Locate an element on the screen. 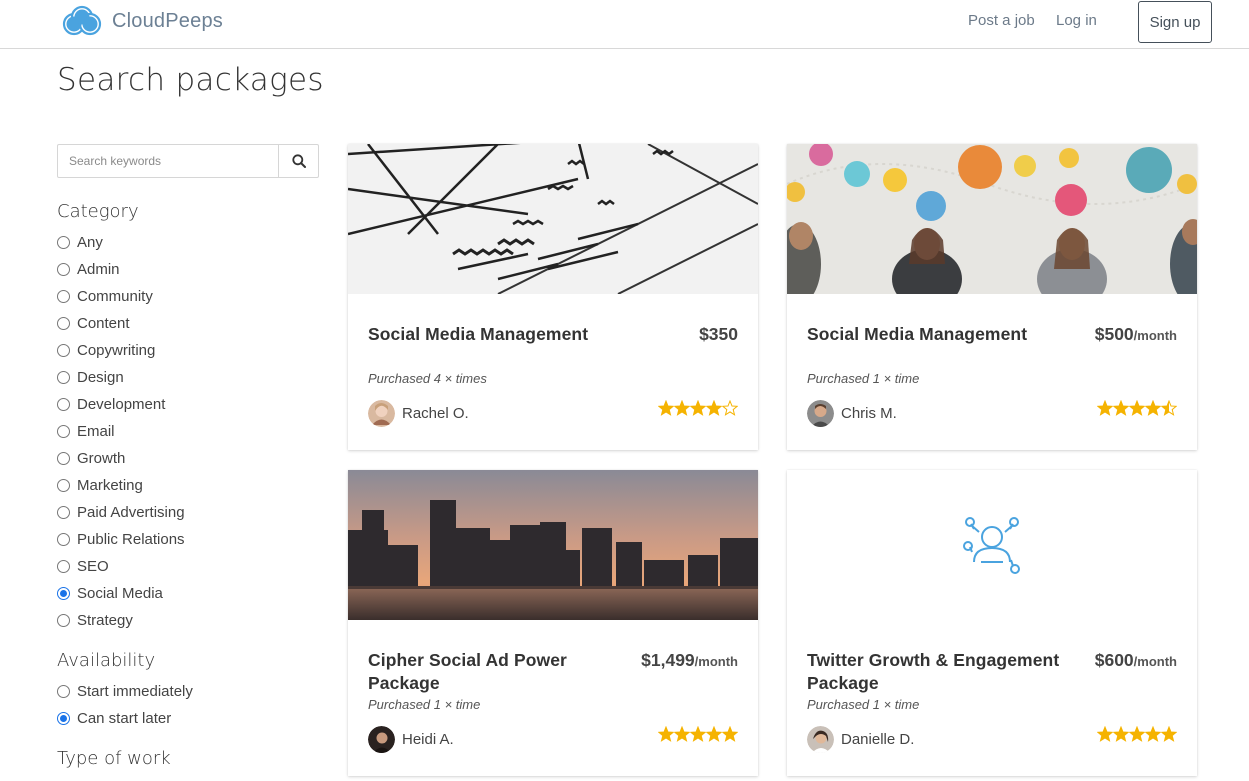 The image size is (1249, 781). card-price: $500/month is located at coordinates (1136, 334).